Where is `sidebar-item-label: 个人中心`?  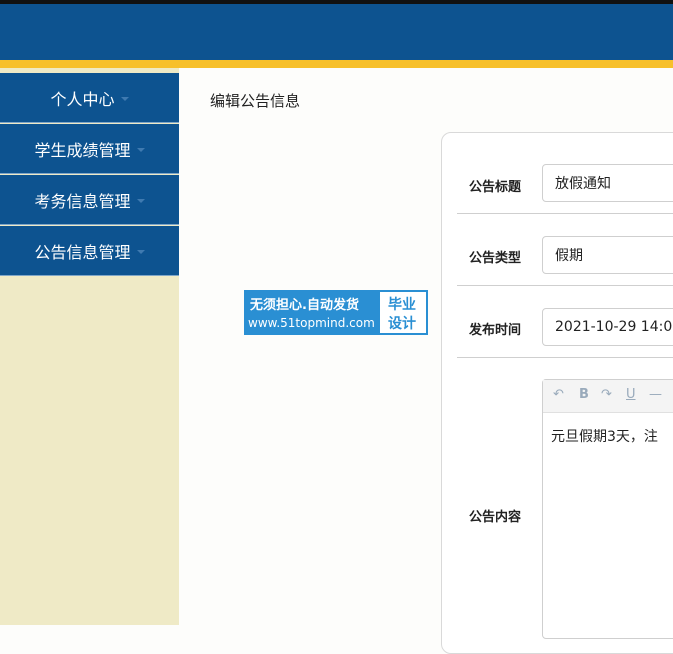 sidebar-item-label: 个人中心 is located at coordinates (82, 99).